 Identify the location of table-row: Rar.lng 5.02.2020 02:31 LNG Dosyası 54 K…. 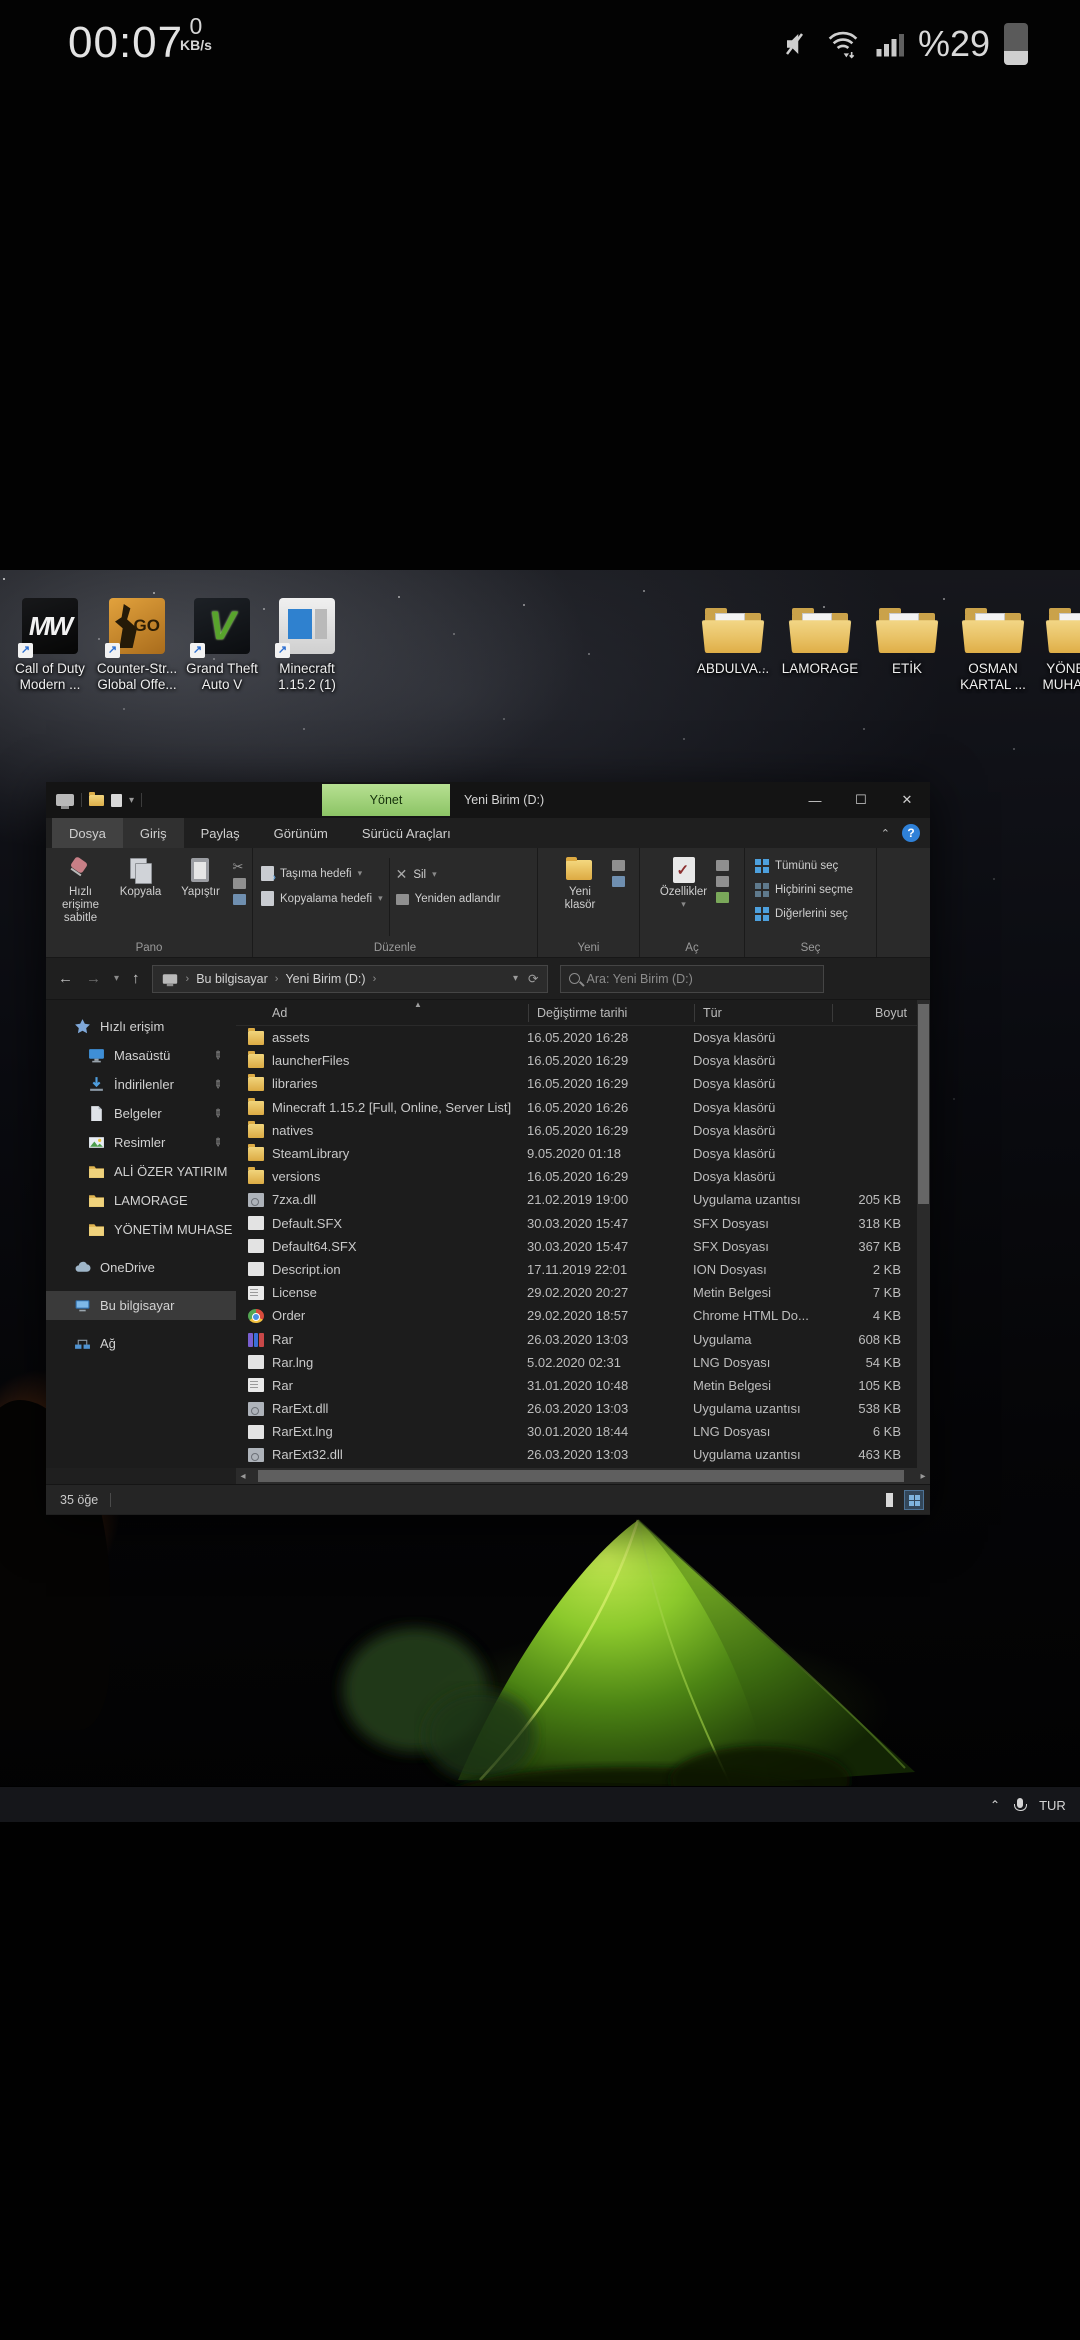
(576, 1362).